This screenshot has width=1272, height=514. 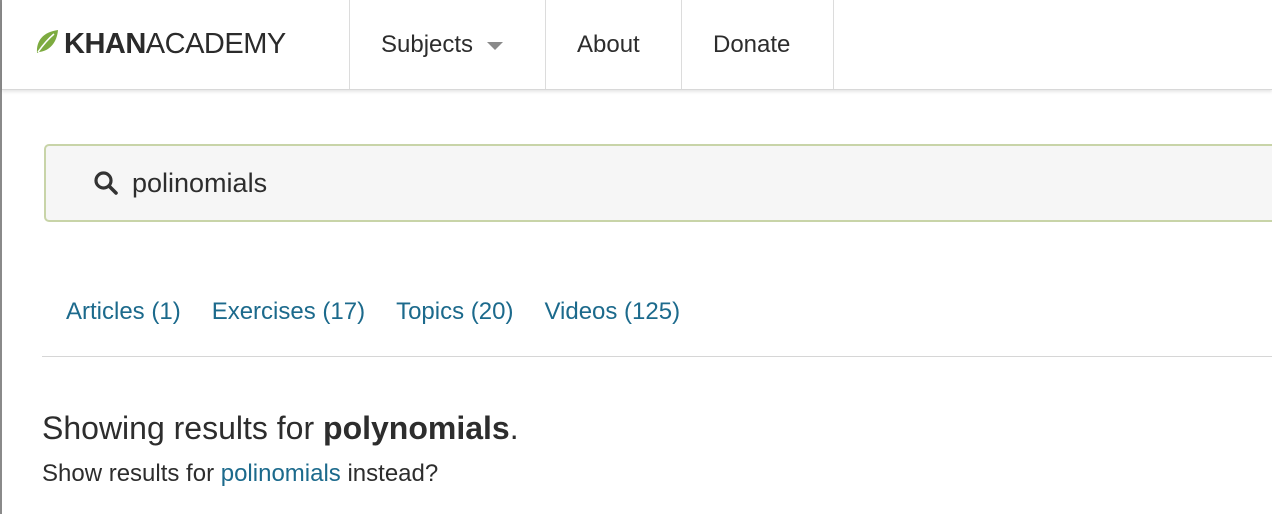 I want to click on search-input, so click(x=632, y=183).